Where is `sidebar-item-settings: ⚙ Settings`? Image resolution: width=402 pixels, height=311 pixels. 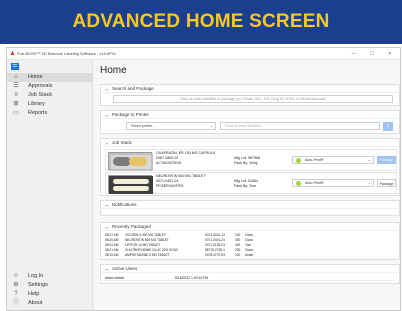 sidebar-item-settings: ⚙ Settings is located at coordinates (50, 285).